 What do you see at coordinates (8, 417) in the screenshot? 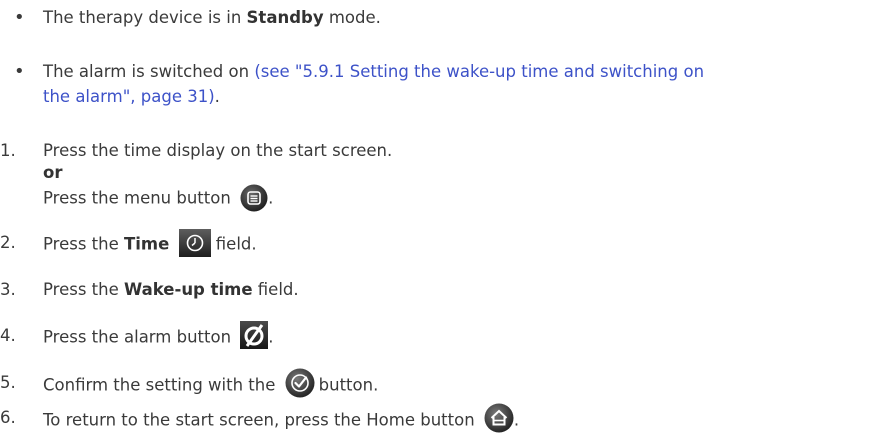
I see `step-number: 6.` at bounding box center [8, 417].